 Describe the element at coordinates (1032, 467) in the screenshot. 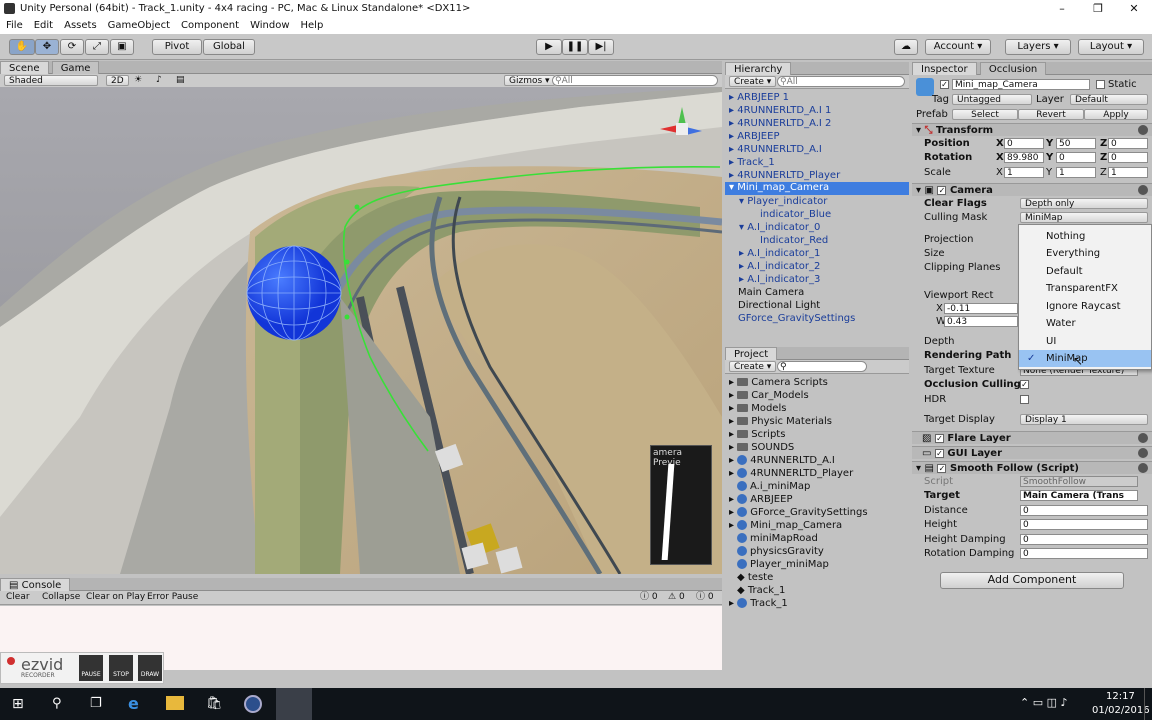

I see `smooth-follow-header: ▾ ▤ ✓ Smooth Follow (Script)` at that location.